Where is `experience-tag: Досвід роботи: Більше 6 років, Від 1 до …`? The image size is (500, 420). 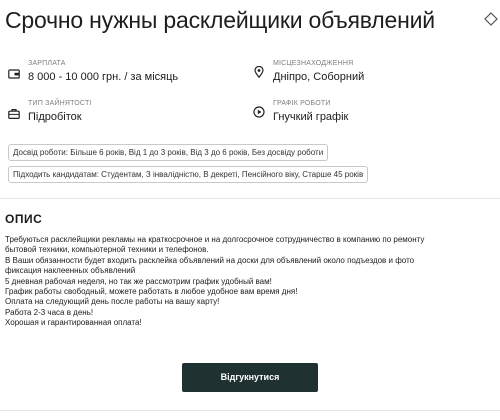 experience-tag: Досвід роботи: Більше 6 років, Від 1 до … is located at coordinates (168, 152).